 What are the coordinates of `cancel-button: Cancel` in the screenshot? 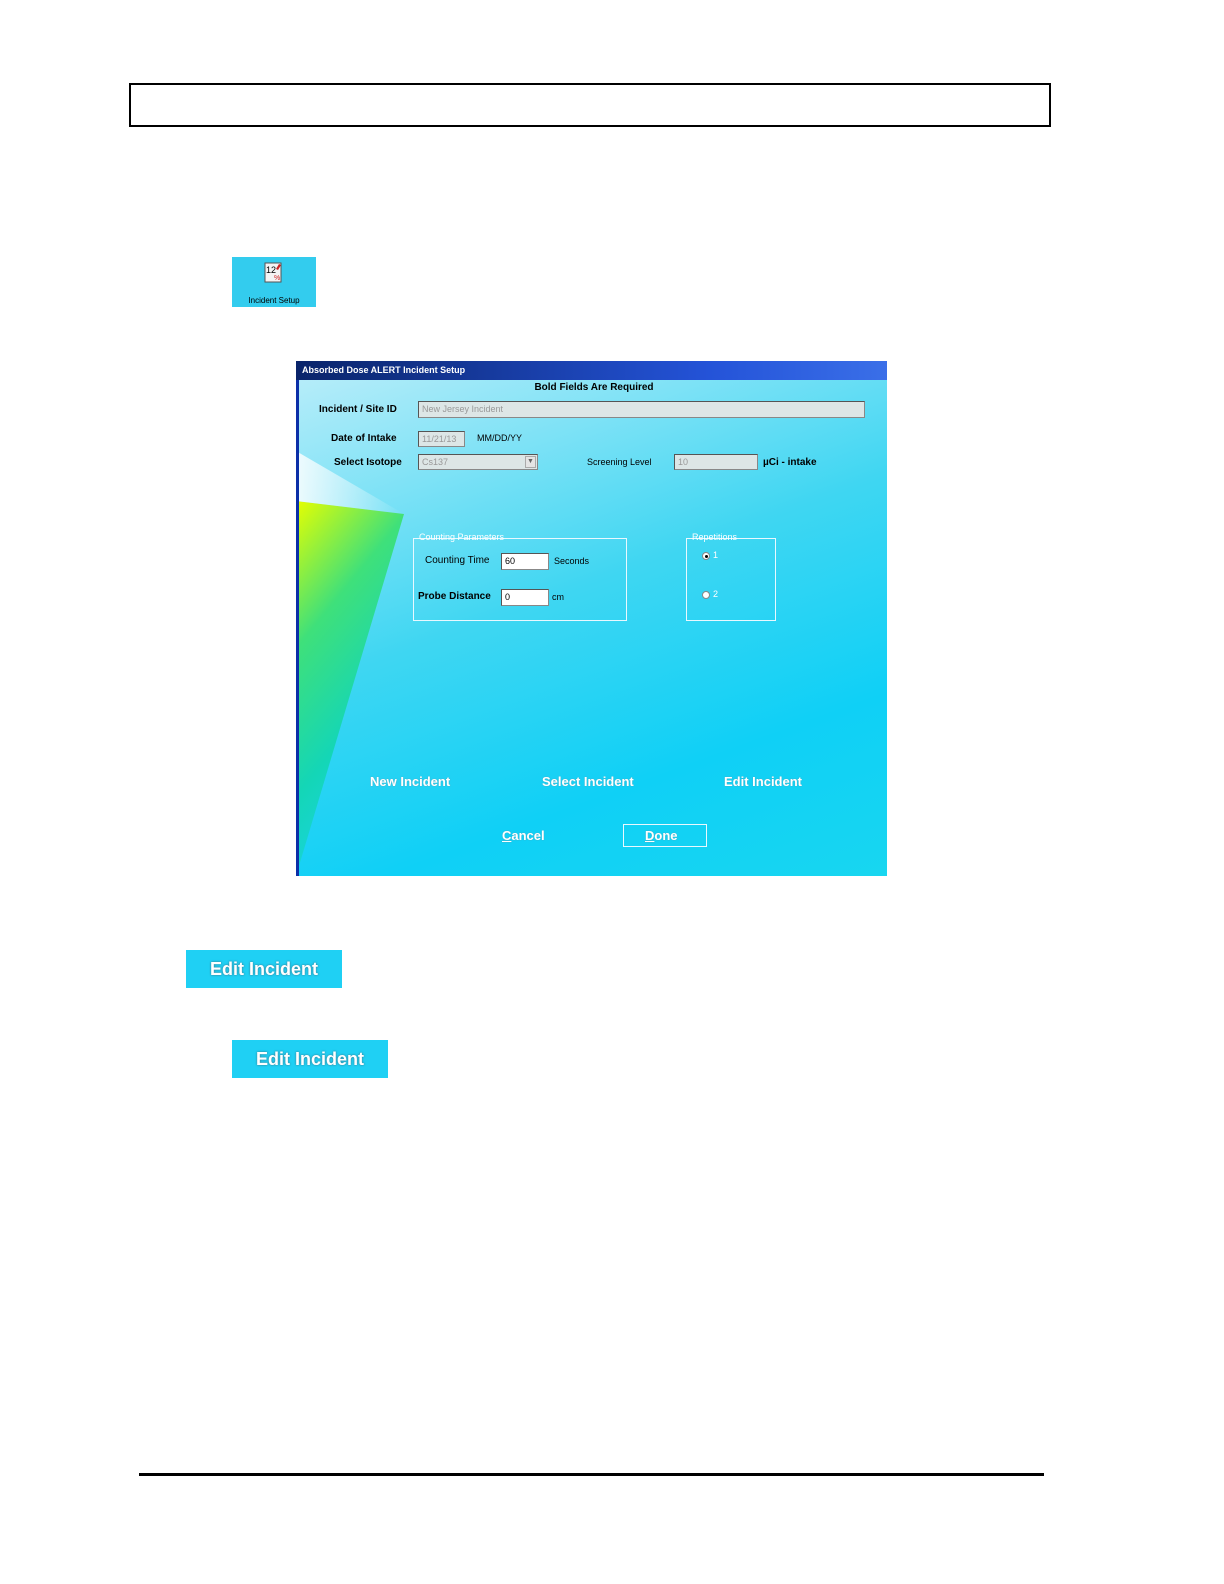 It's located at (523, 835).